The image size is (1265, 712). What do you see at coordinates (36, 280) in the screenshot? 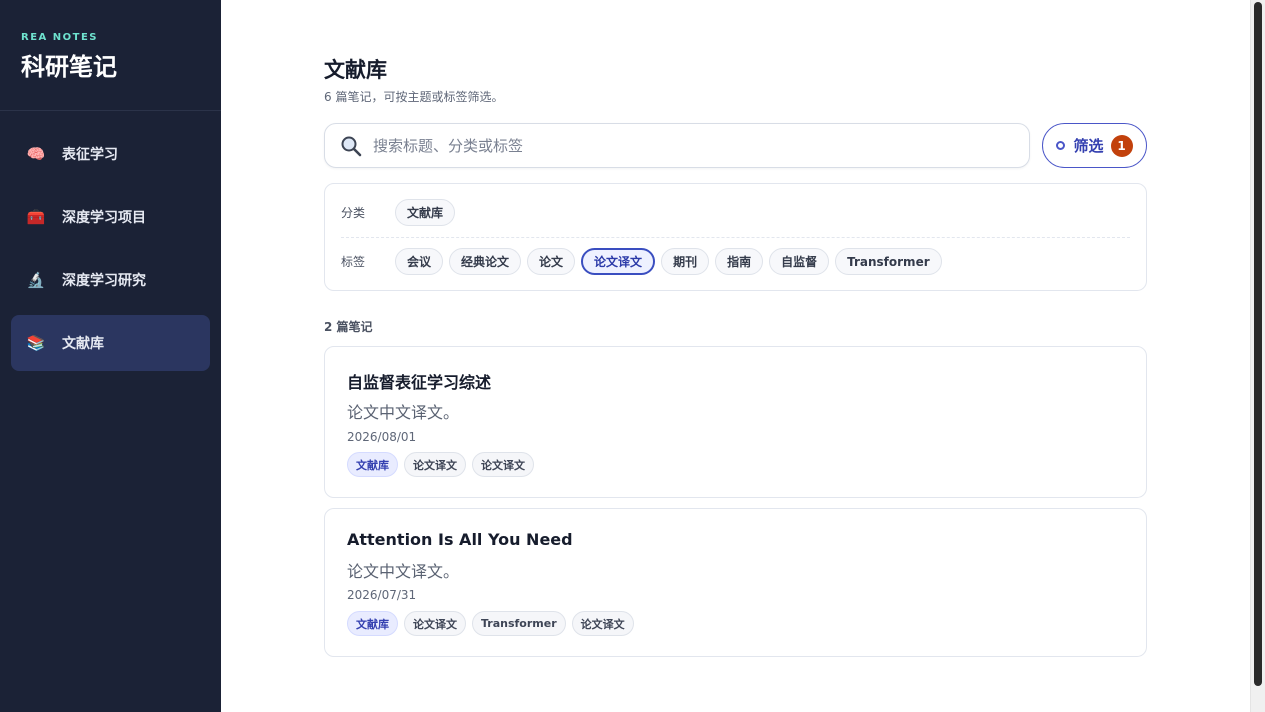
I see `microscope-icon: 🔬` at bounding box center [36, 280].